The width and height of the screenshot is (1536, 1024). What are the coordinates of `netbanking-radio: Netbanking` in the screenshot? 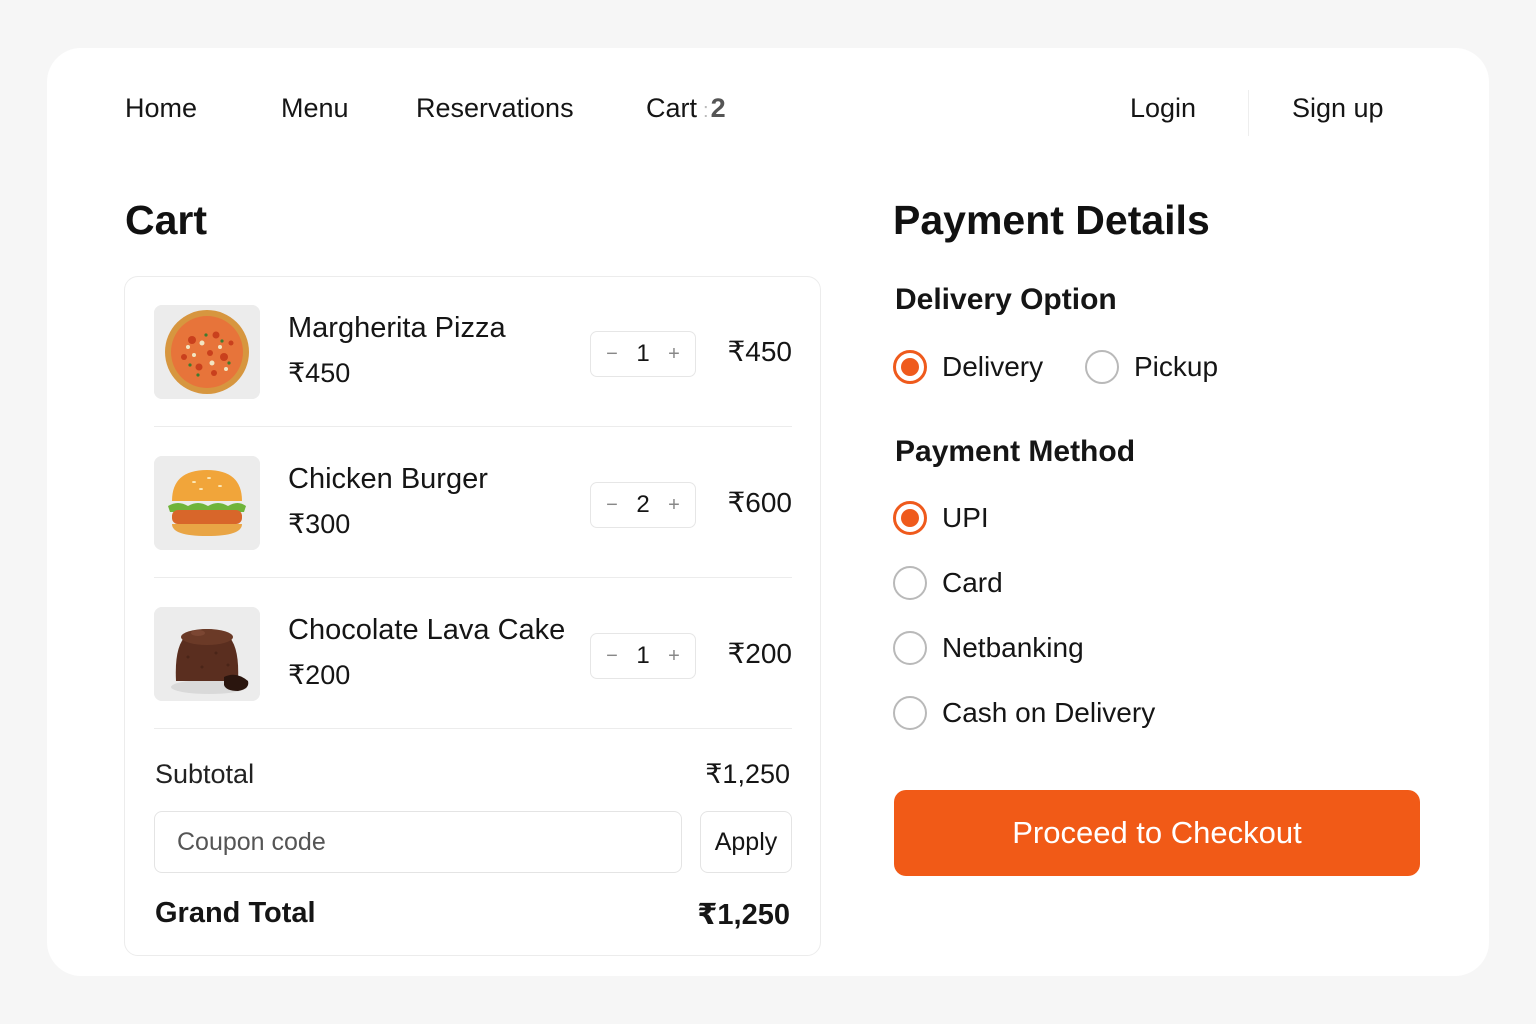 It's located at (988, 648).